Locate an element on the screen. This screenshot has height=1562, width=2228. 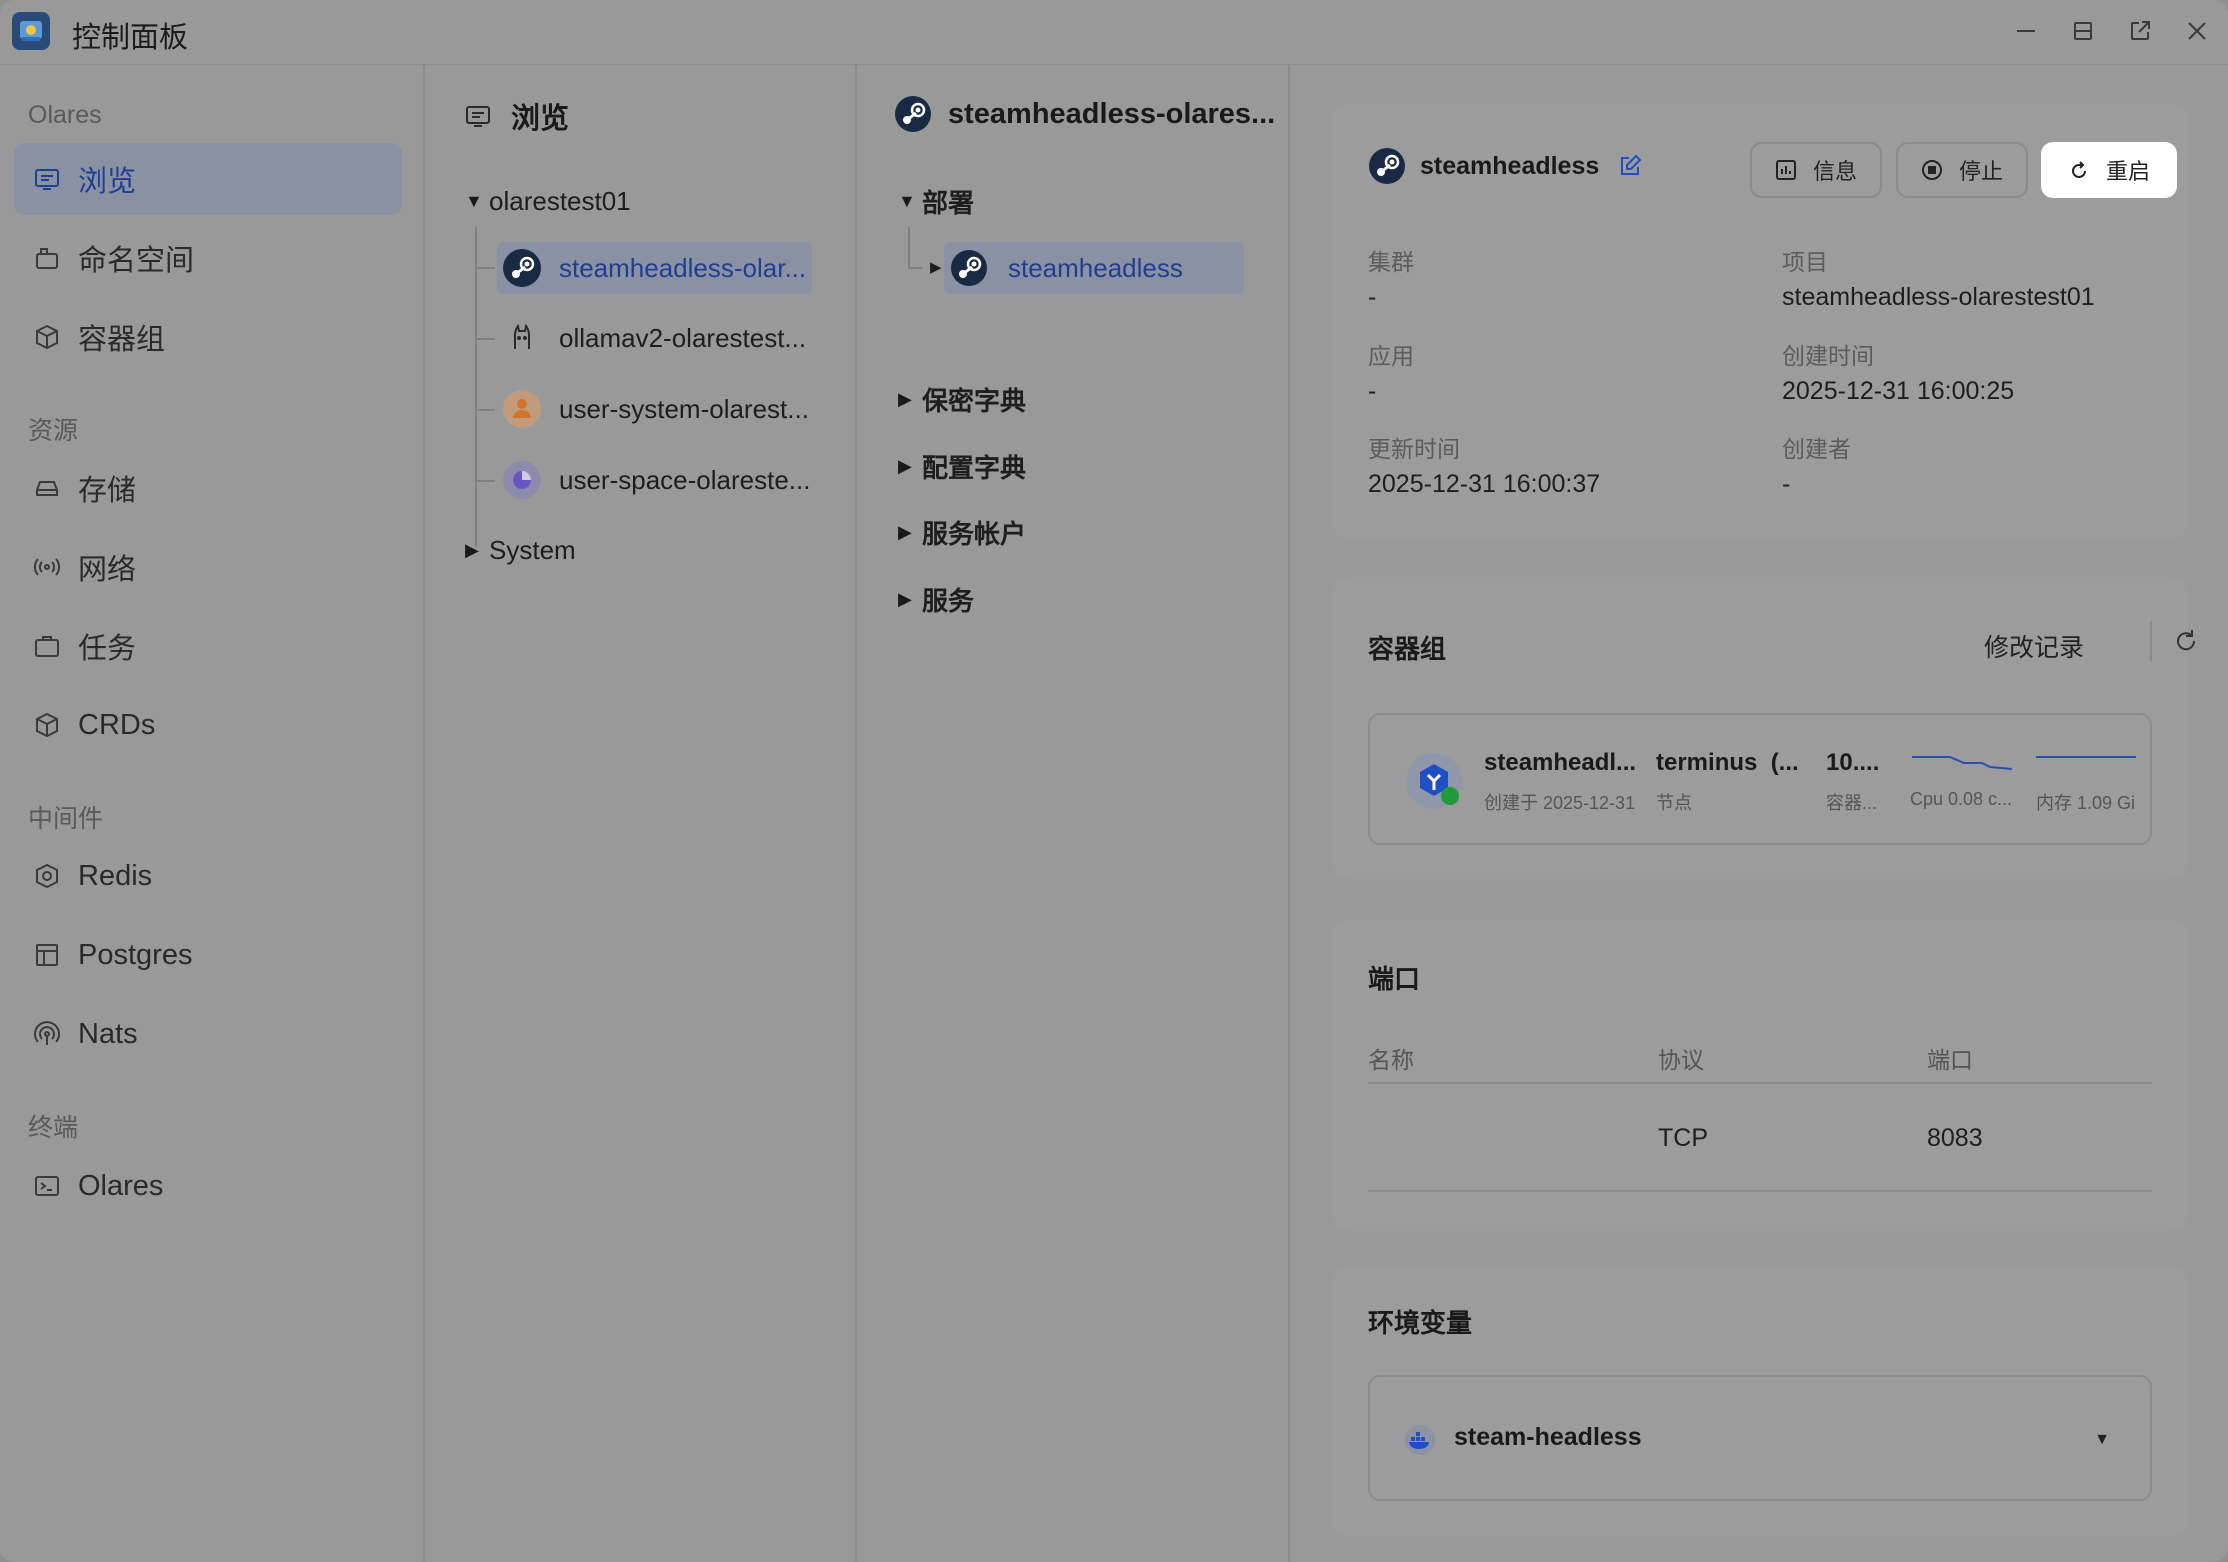
tree-item-label: steamheadless is located at coordinates (1095, 267).